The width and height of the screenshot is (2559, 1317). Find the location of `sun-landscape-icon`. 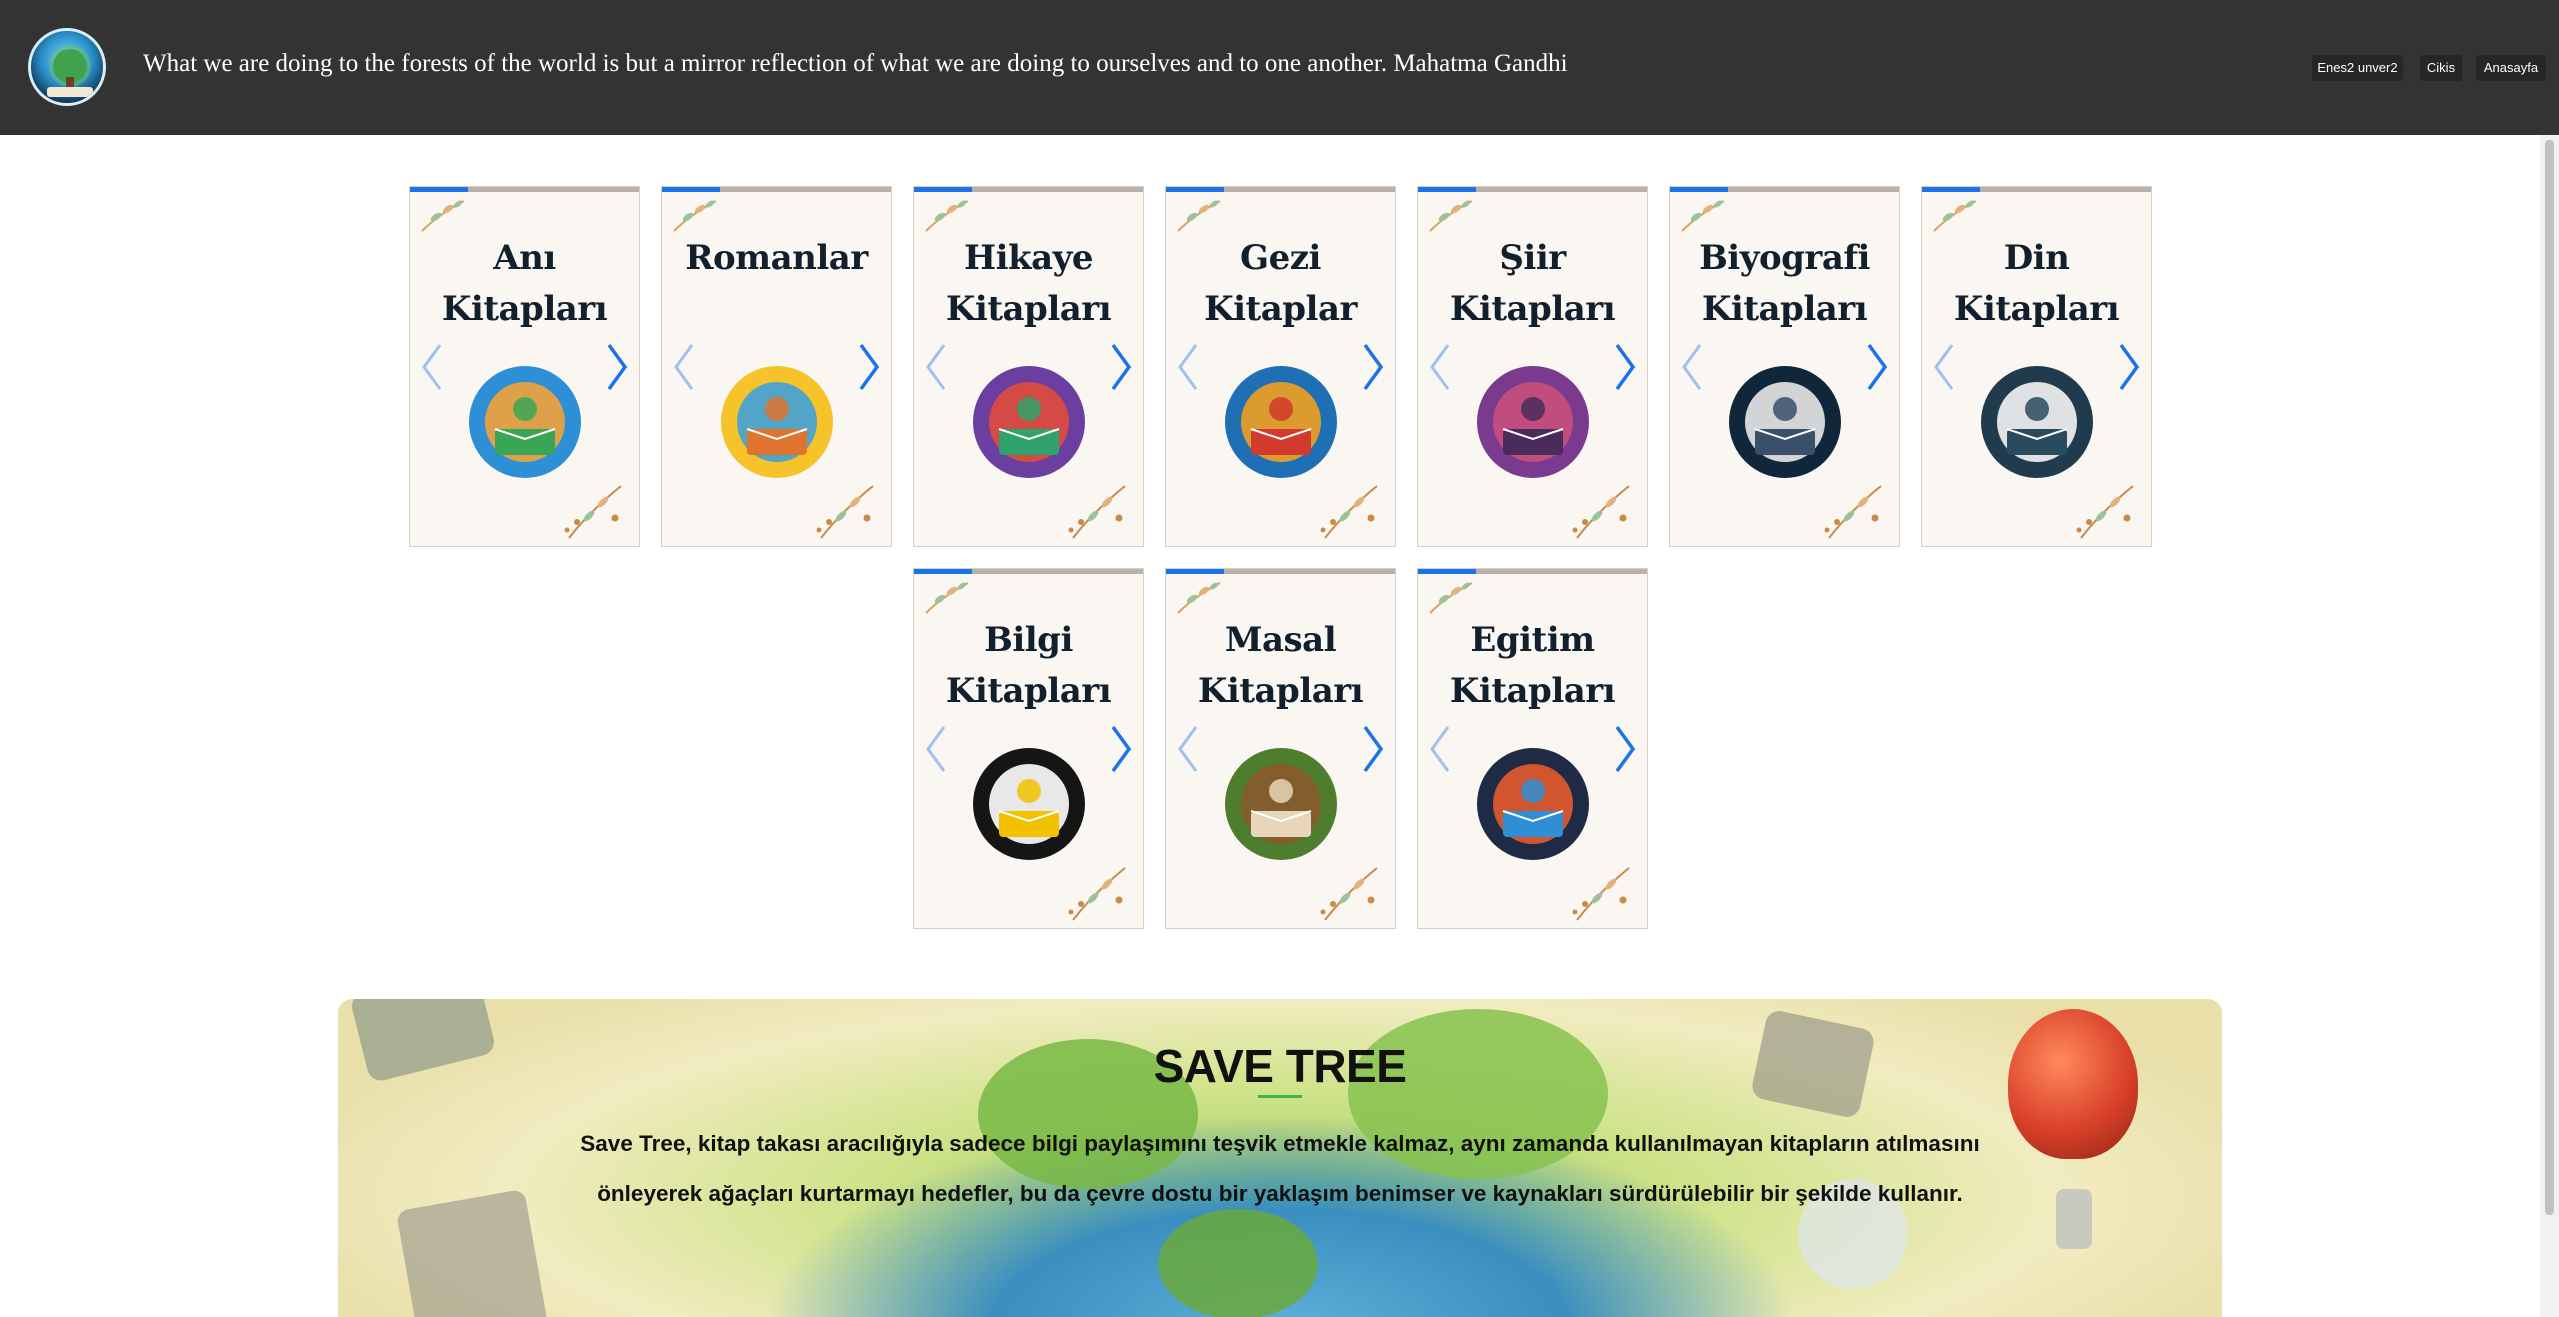

sun-landscape-icon is located at coordinates (777, 422).